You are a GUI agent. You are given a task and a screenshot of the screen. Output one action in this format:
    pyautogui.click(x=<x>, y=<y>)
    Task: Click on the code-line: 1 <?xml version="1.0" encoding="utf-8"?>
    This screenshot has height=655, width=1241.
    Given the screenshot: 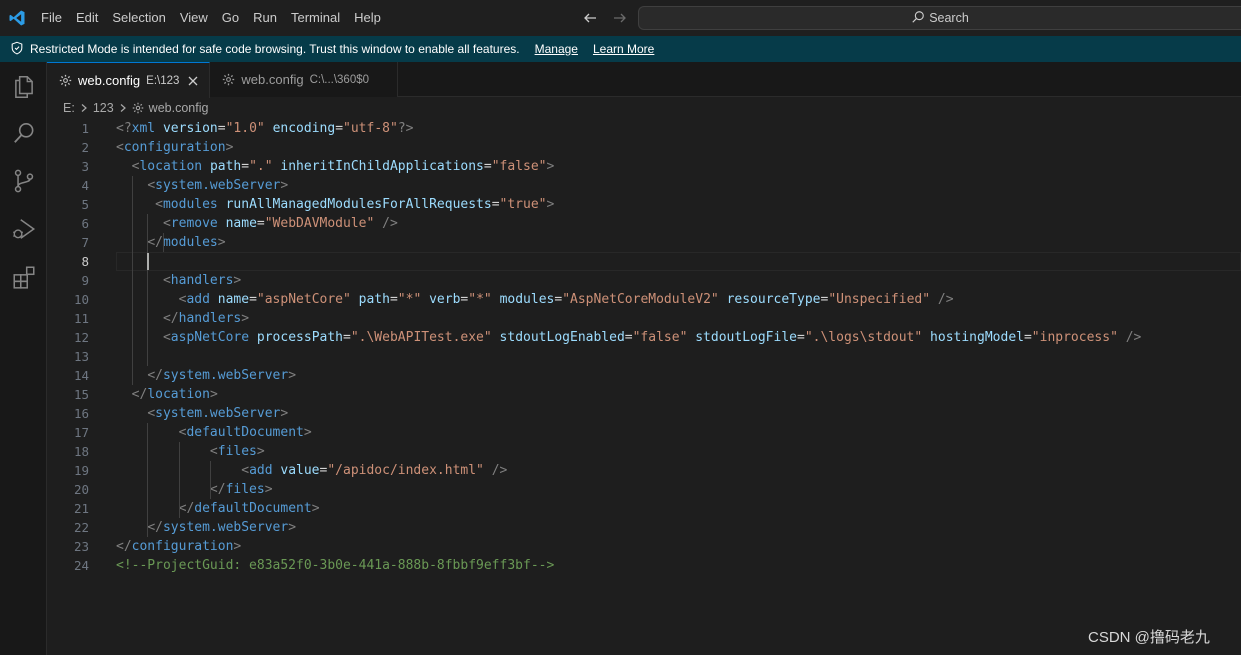 What is the action you would take?
    pyautogui.click(x=644, y=128)
    